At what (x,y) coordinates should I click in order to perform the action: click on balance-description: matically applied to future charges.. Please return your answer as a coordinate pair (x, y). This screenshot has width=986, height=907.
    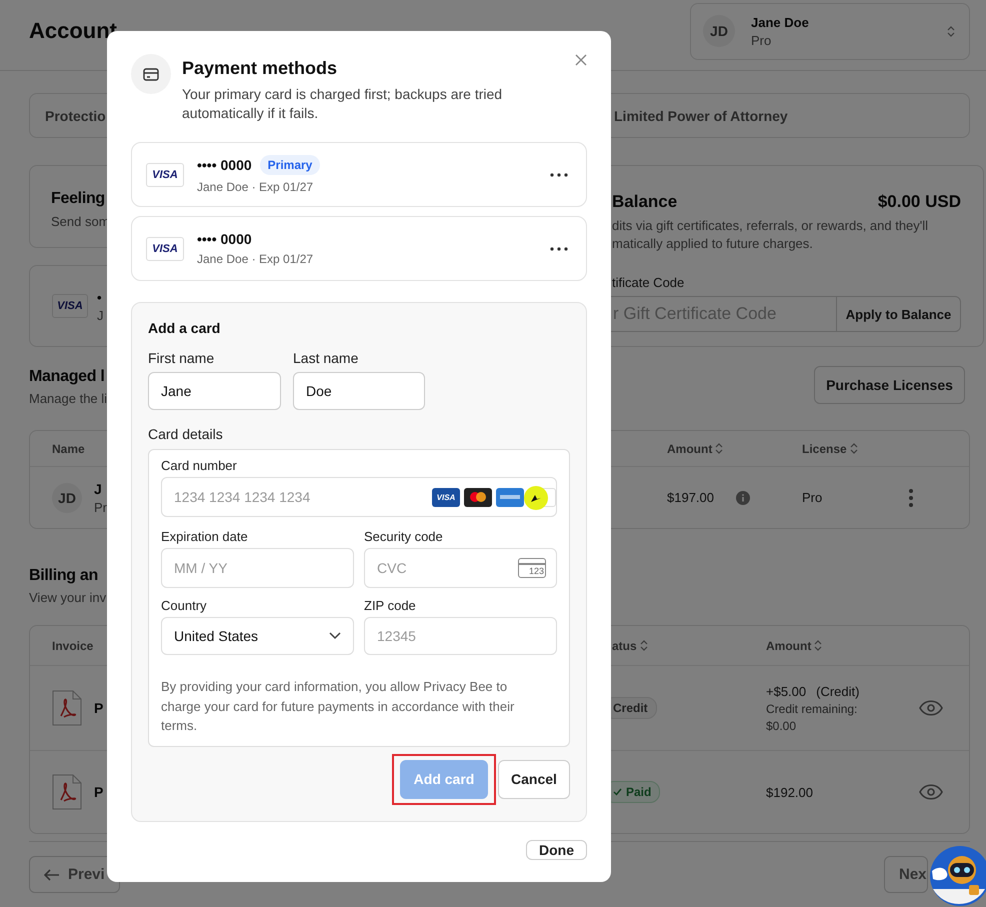
    Looking at the image, I should click on (713, 243).